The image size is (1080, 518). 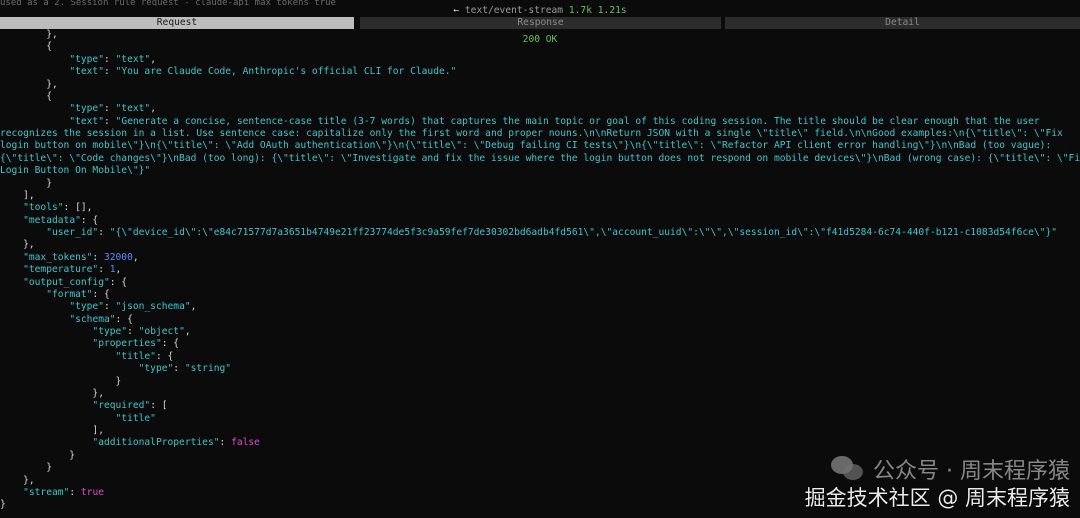 I want to click on wechat-icon, so click(x=848, y=469).